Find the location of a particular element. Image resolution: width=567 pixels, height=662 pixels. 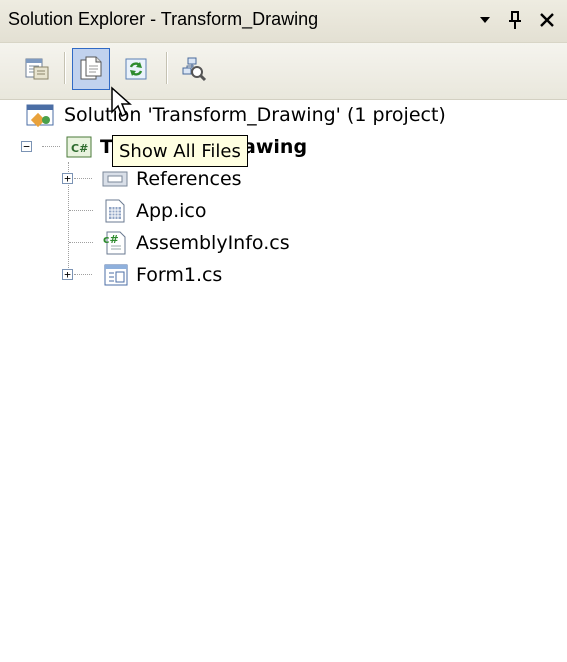

pin-icon is located at coordinates (515, 20).